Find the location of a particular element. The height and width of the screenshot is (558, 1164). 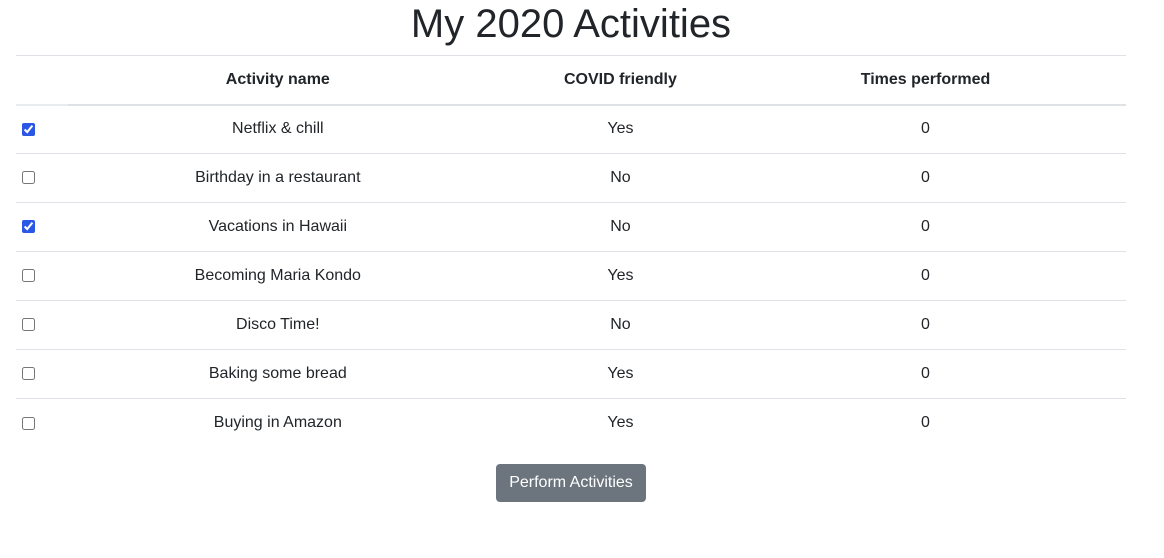

table-row: Baking some bread Yes 0 is located at coordinates (571, 374).